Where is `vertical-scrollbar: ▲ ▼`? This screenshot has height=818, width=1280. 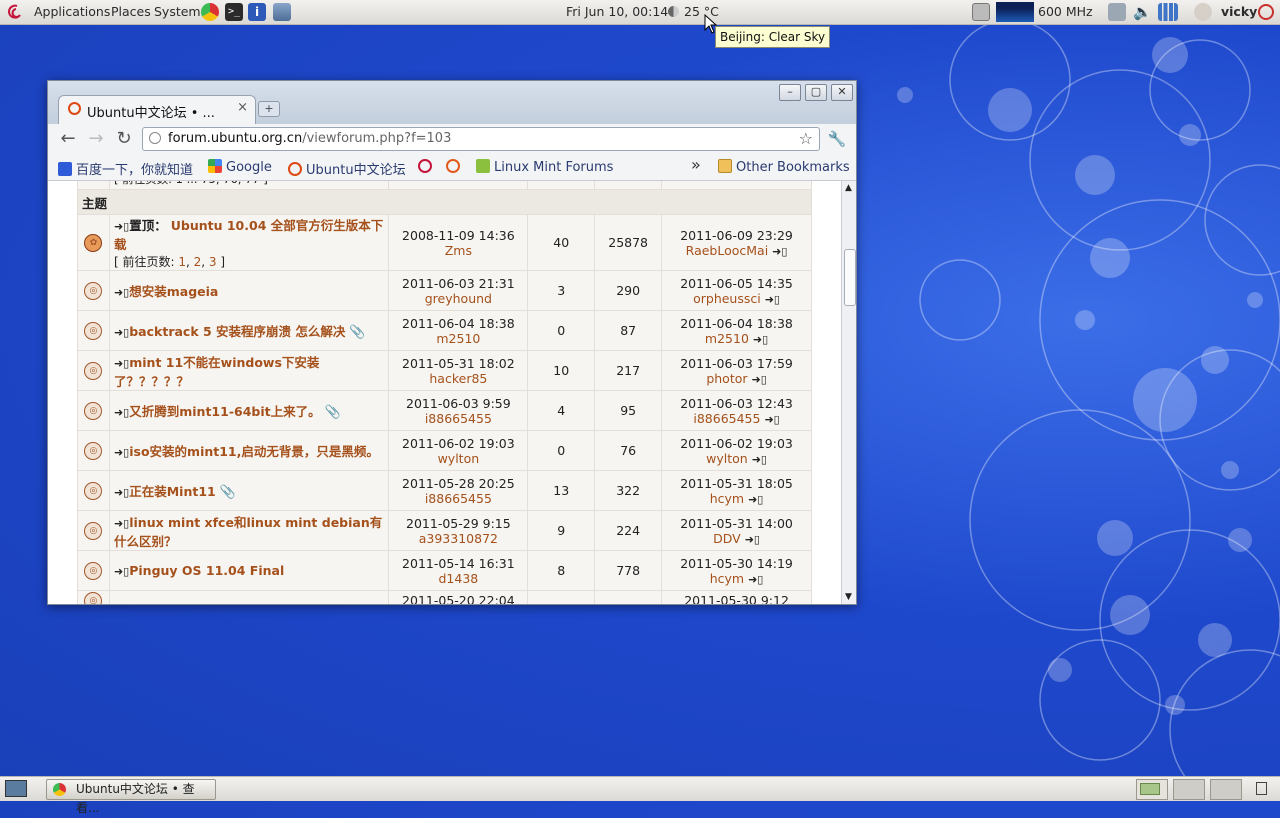 vertical-scrollbar: ▲ ▼ is located at coordinates (848, 392).